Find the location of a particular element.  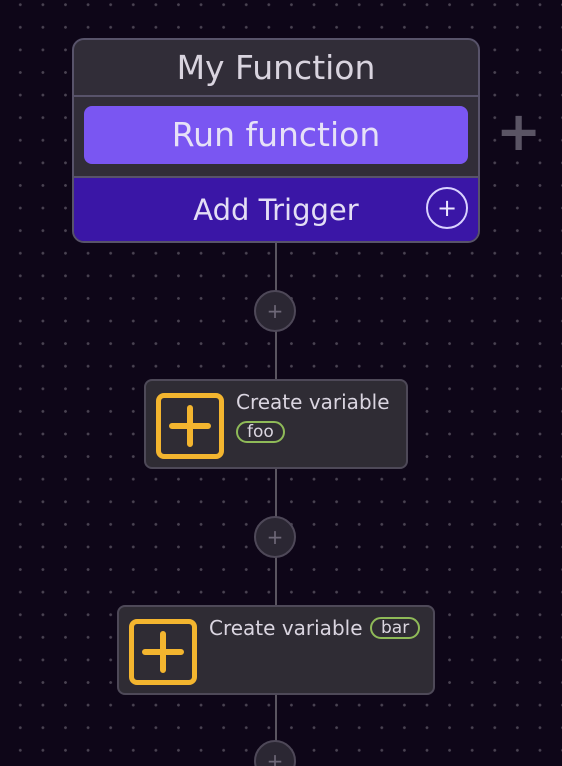

step-card-create-variable-bar: Create variable bar is located at coordinates (276, 650).